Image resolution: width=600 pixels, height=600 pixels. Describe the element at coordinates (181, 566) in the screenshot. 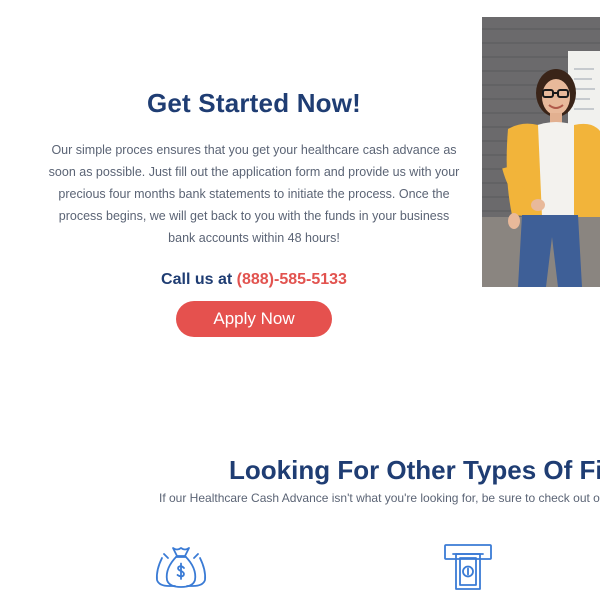

I see `money-bags-icon` at that location.